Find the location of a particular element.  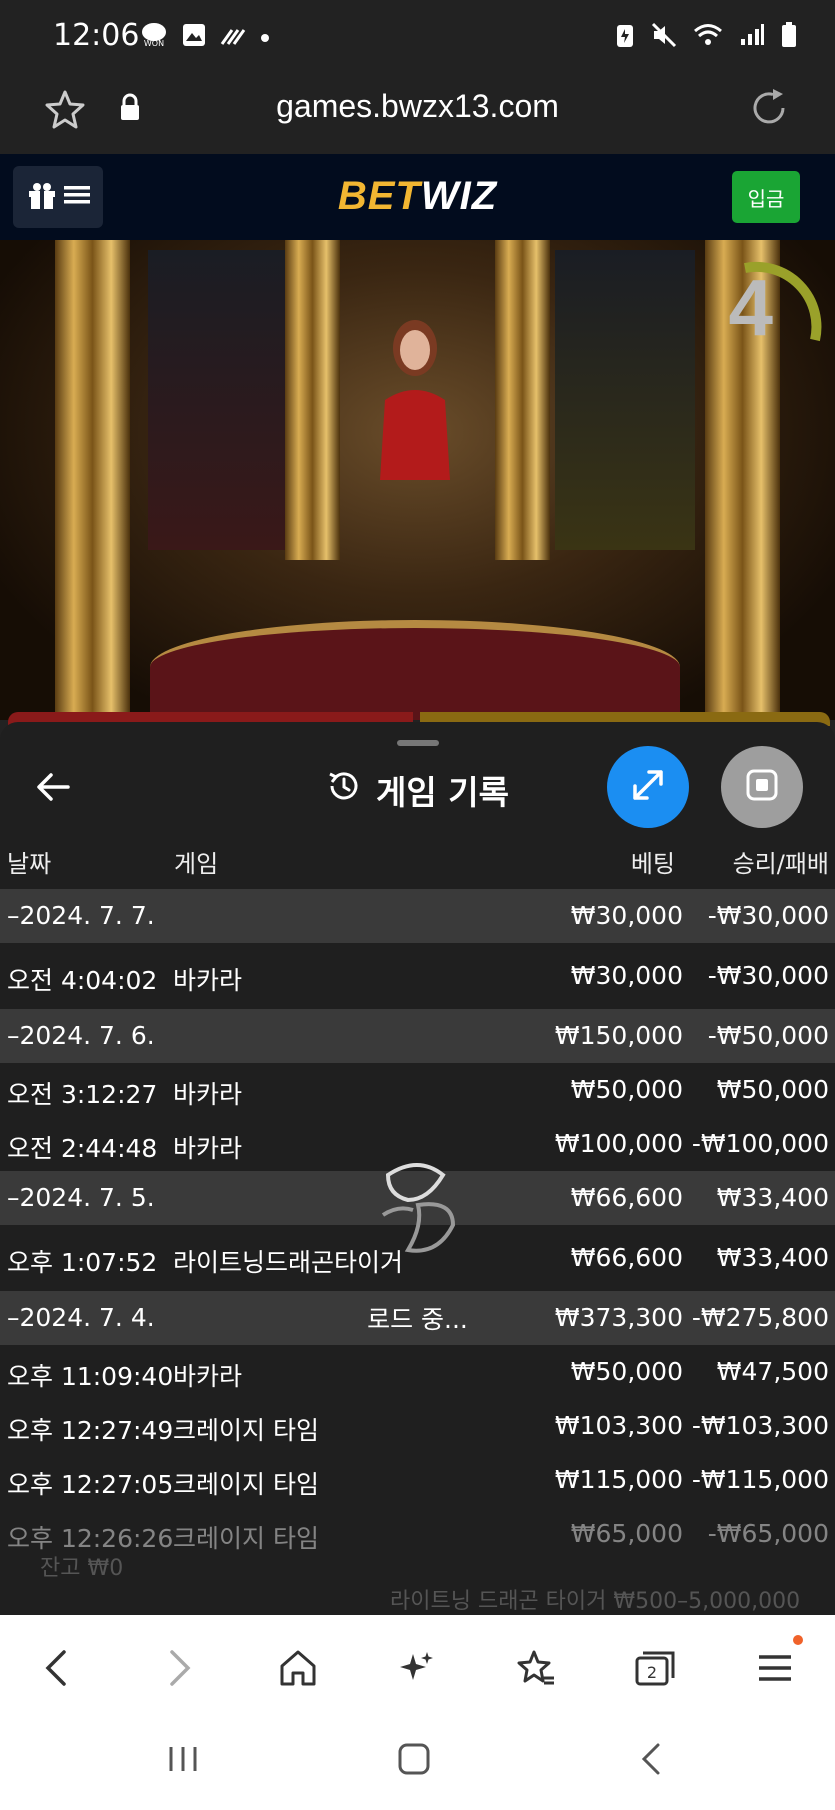

balance-text: 잔고 ₩0 is located at coordinates (82, 1568).